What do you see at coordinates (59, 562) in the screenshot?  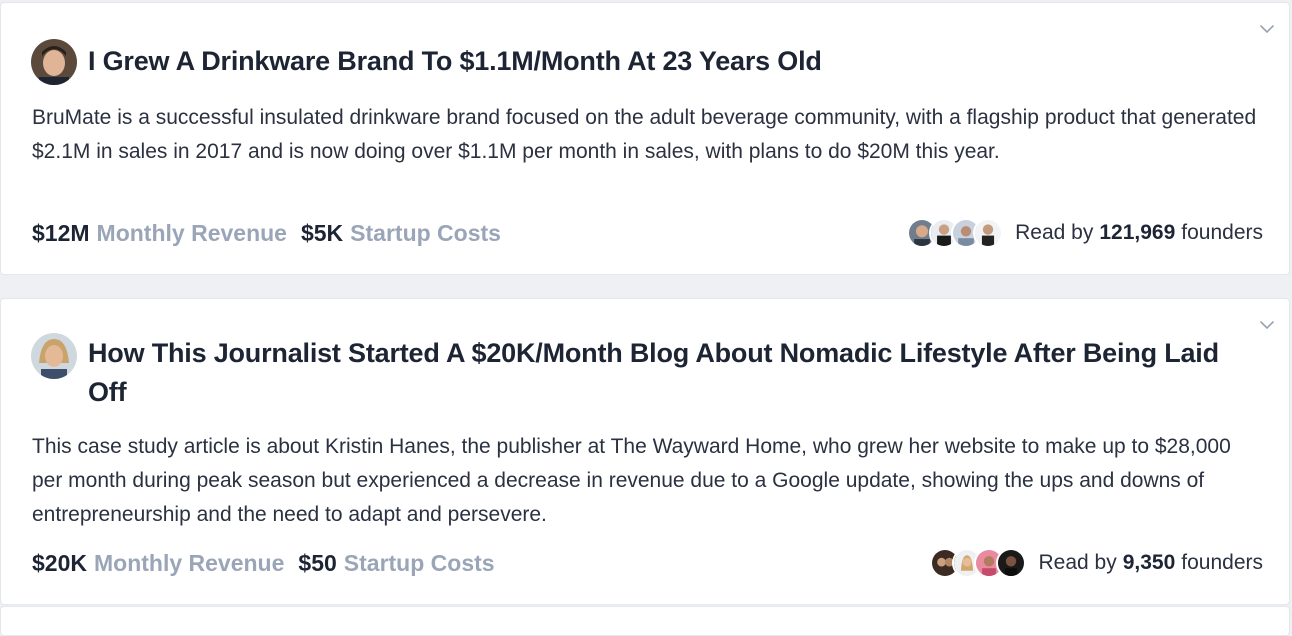 I see `monthly-revenue-value: $20K` at bounding box center [59, 562].